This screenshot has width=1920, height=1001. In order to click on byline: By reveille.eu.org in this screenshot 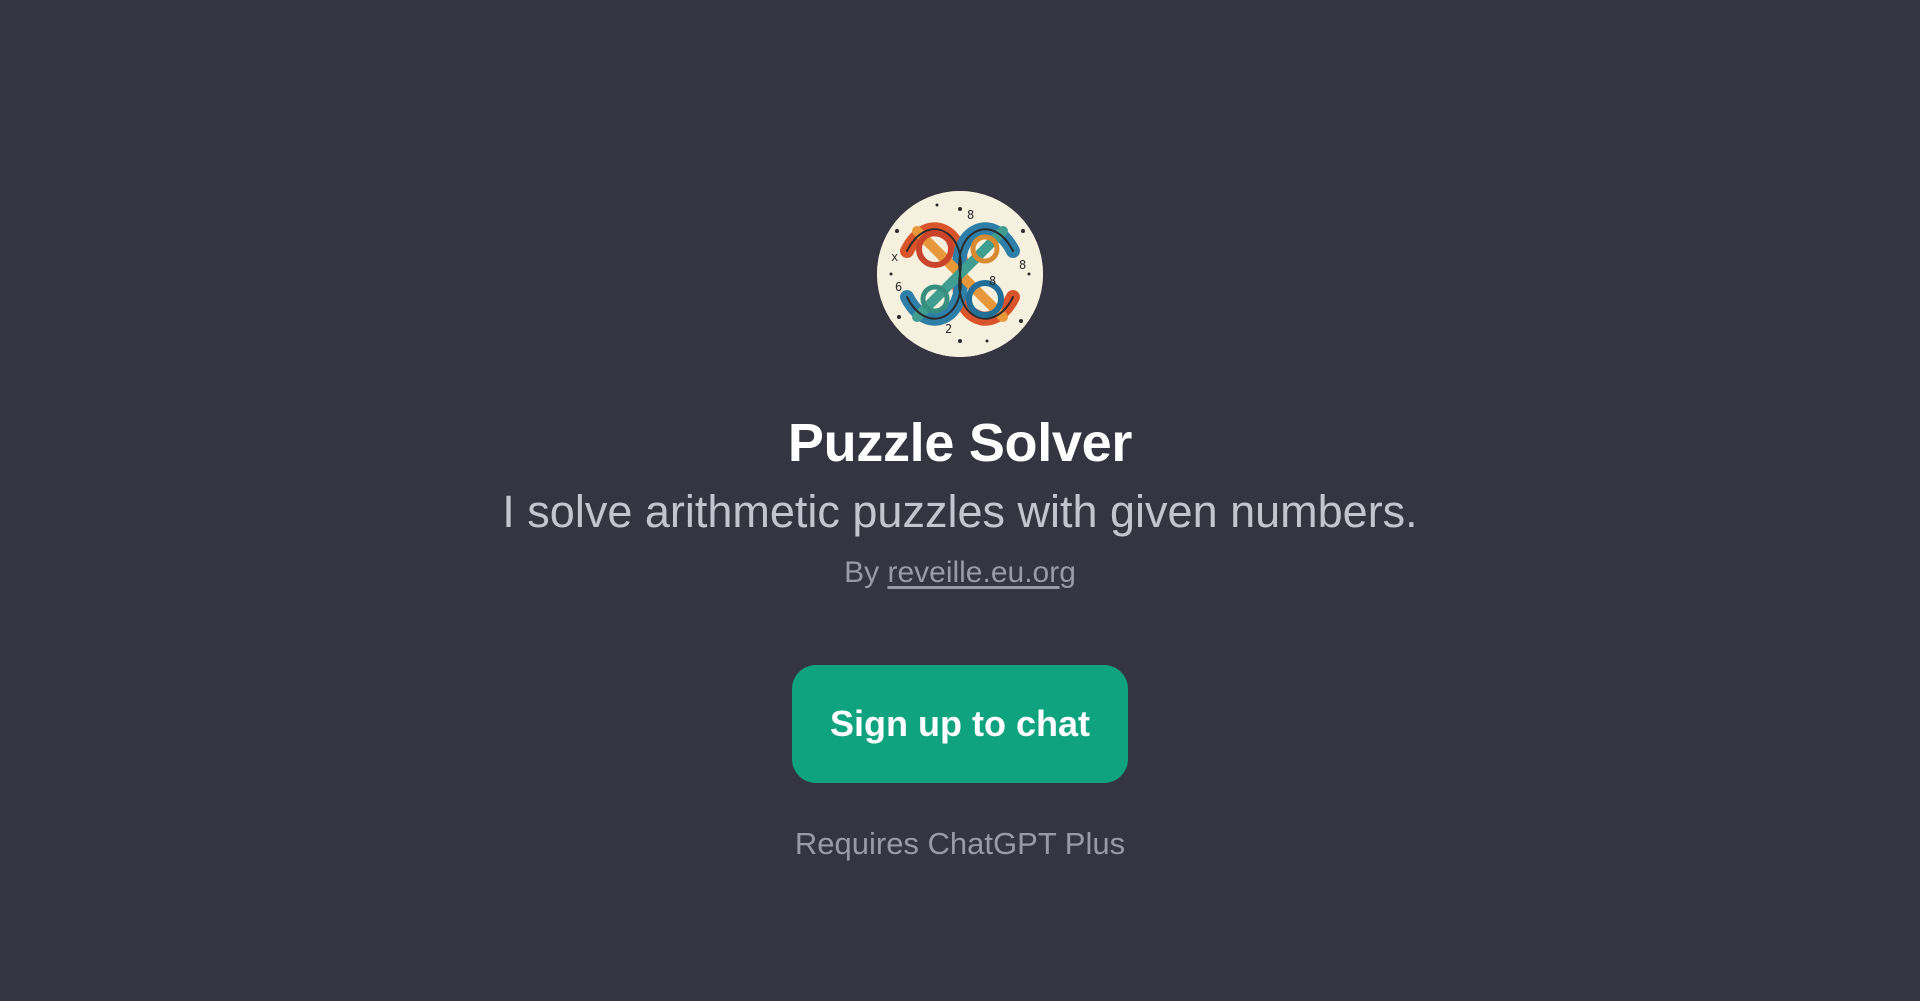, I will do `click(960, 573)`.